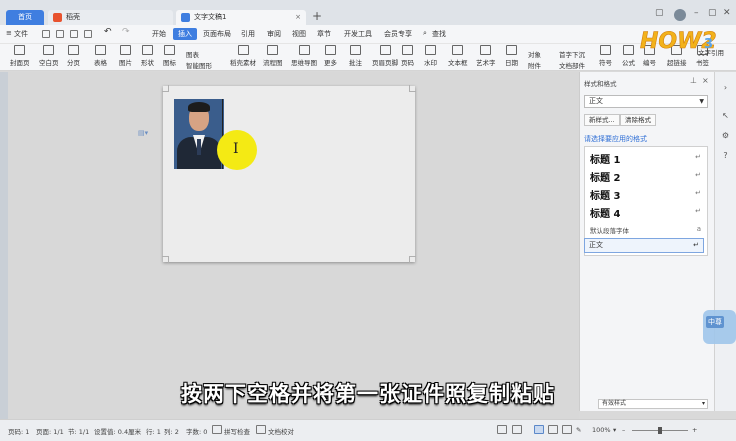  I want to click on zoom-level: 100%, so click(601, 430).